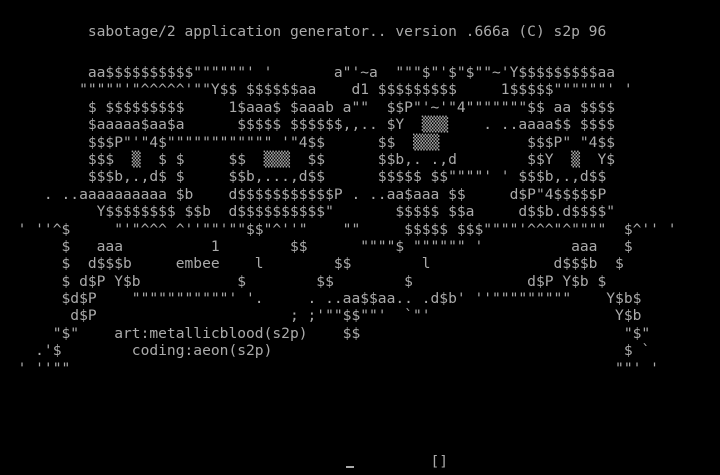 The height and width of the screenshot is (475, 720). Describe the element at coordinates (325, 351) in the screenshot. I see `ascii-art-line: .'$ coding:aeon(s2p) $ `` at that location.